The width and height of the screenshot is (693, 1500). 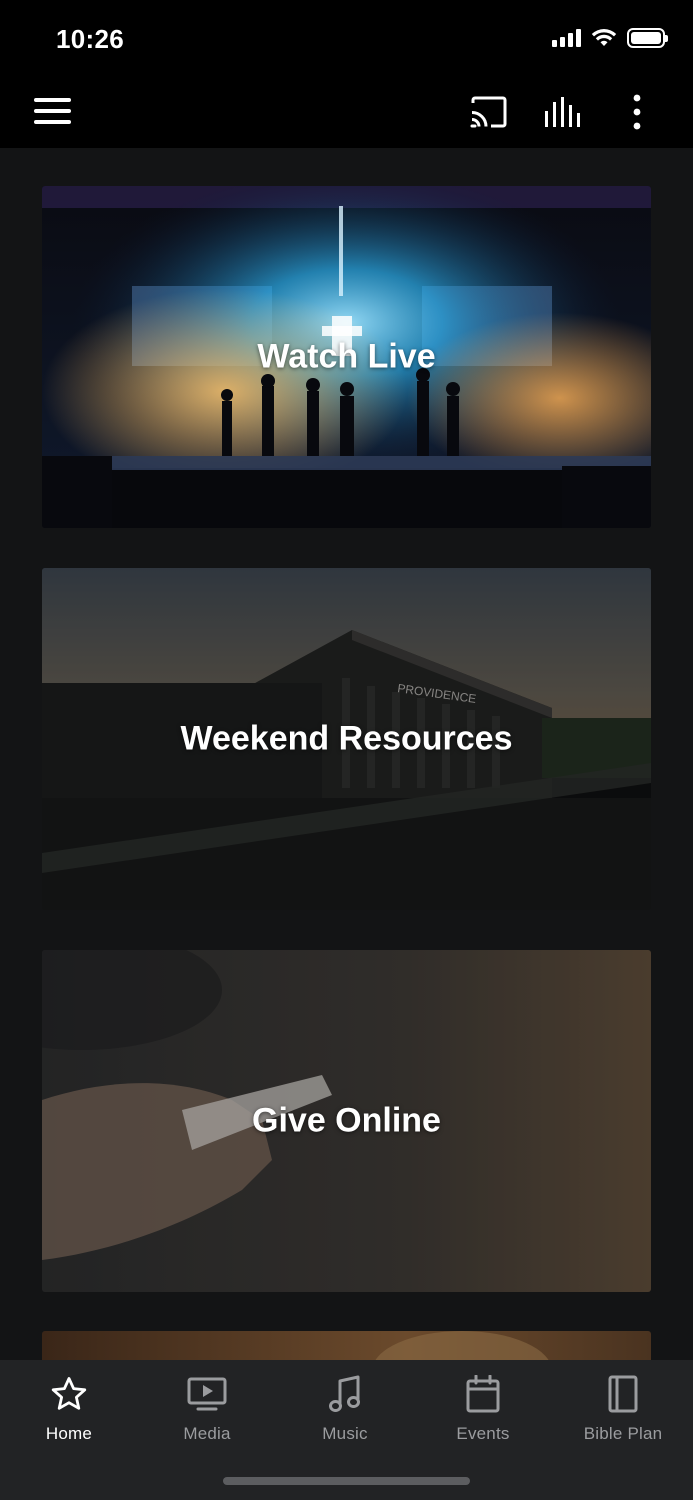 I want to click on next-card, so click(x=346, y=1345).